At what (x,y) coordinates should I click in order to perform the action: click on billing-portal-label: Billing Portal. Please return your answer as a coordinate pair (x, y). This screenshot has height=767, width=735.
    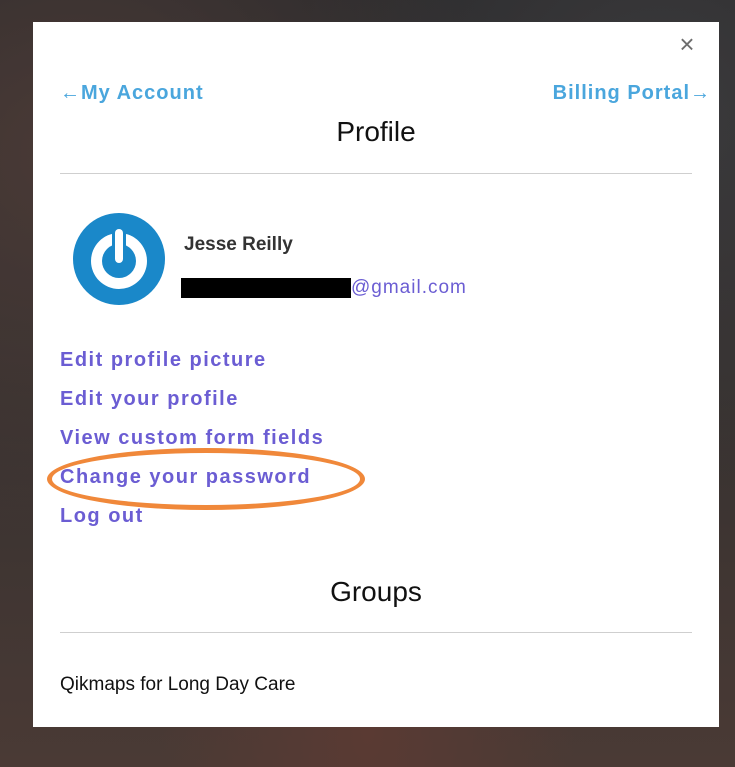
    Looking at the image, I should click on (621, 93).